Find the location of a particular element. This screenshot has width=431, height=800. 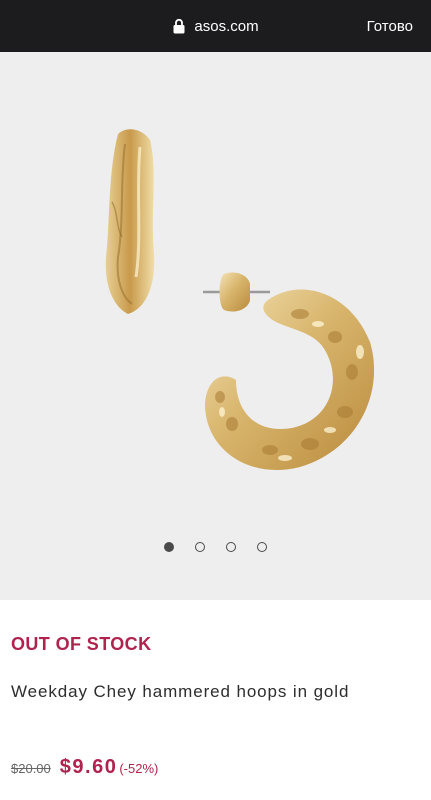

original-price: $20.00 is located at coordinates (31, 768).